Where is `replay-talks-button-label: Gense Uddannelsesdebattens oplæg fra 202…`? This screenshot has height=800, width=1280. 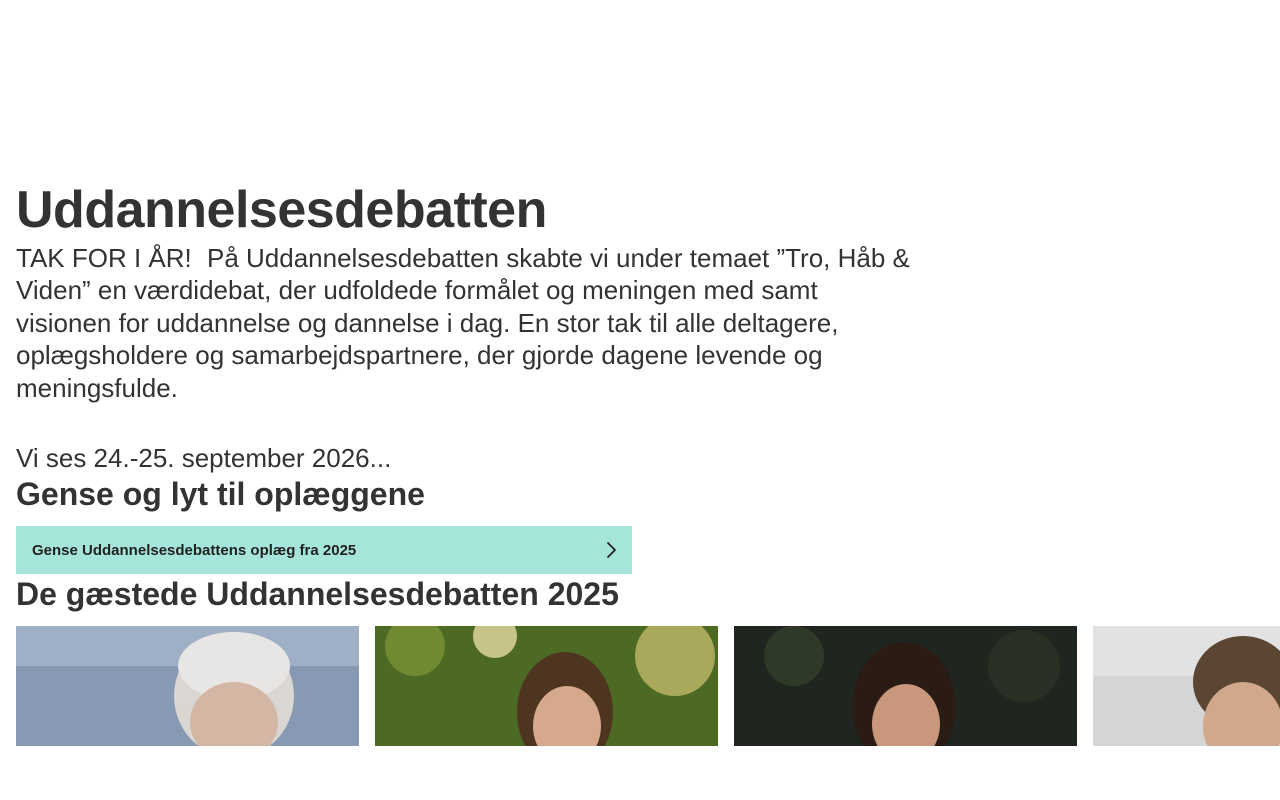 replay-talks-button-label: Gense Uddannelsesdebattens oplæg fra 202… is located at coordinates (194, 550).